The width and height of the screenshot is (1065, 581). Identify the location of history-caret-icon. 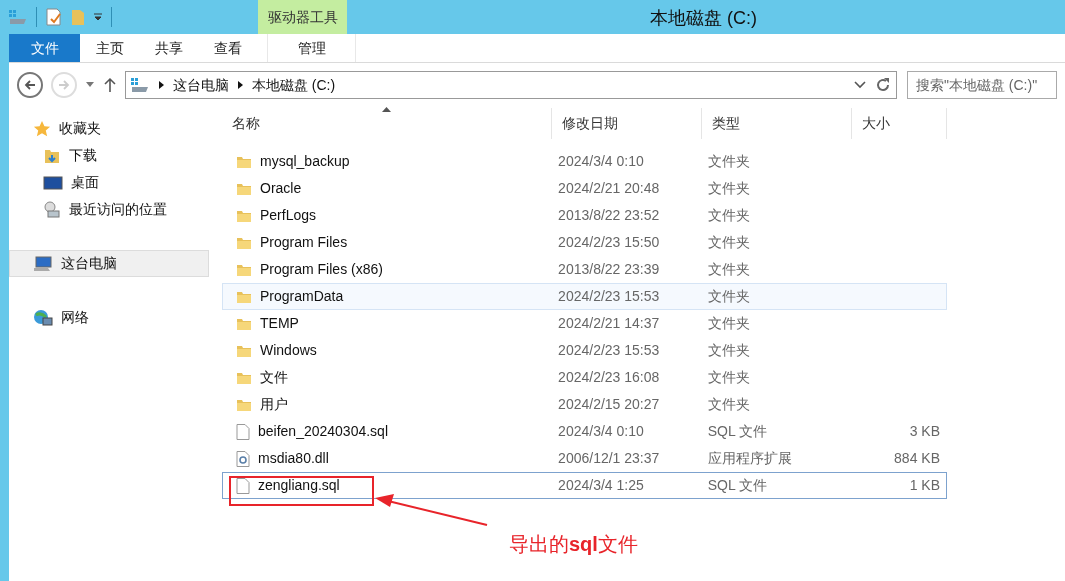
(89, 85).